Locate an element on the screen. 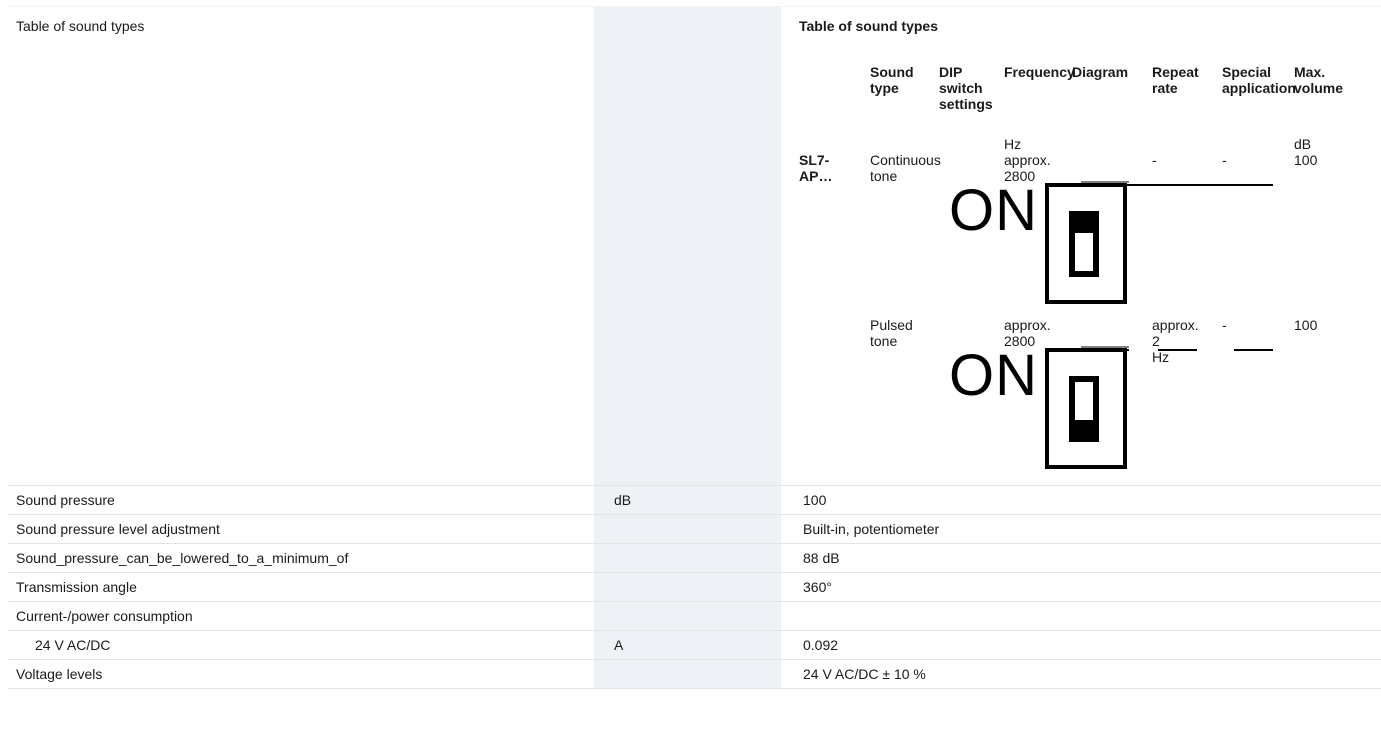  row-sound-pressure: Sound pressure dB 100 is located at coordinates (694, 500).